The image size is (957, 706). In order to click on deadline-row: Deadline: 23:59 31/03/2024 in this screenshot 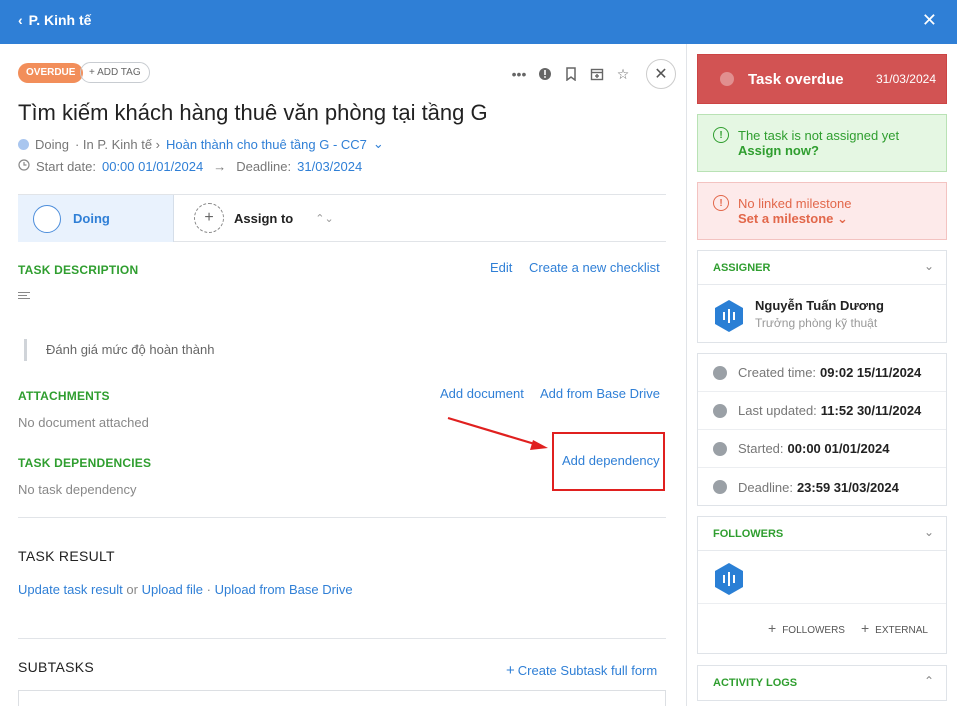, I will do `click(822, 487)`.